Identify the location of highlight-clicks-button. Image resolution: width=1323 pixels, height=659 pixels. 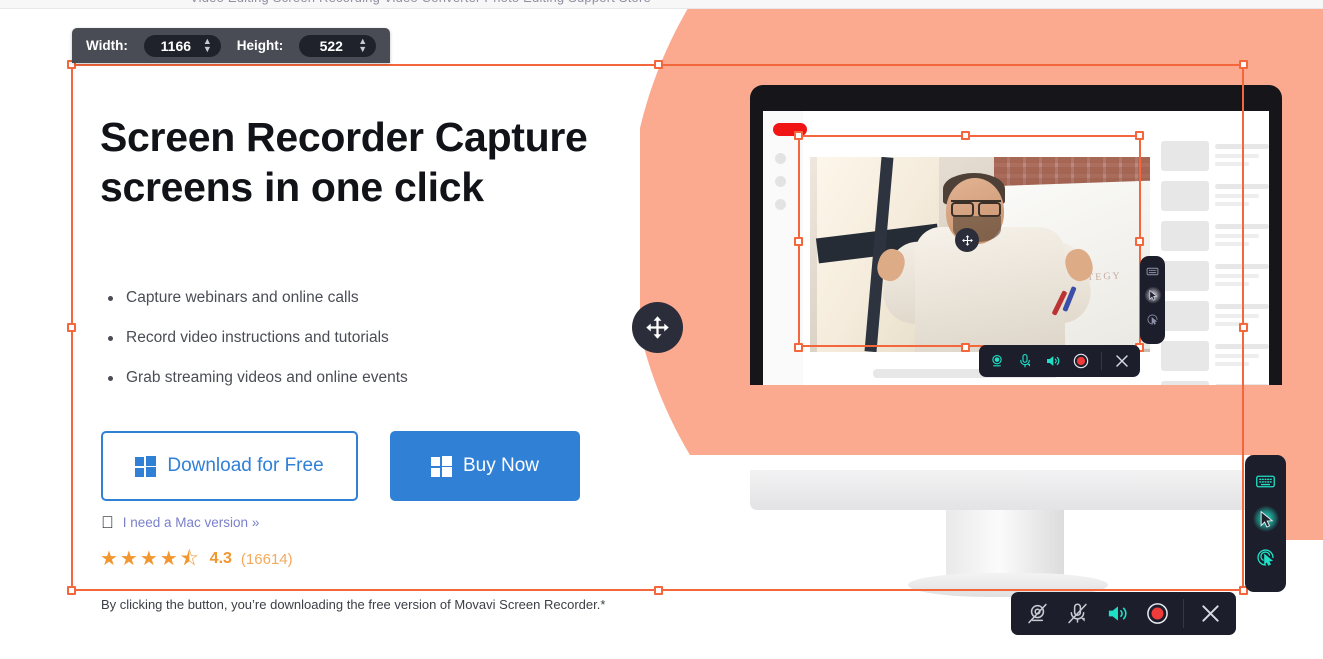
(1265, 557).